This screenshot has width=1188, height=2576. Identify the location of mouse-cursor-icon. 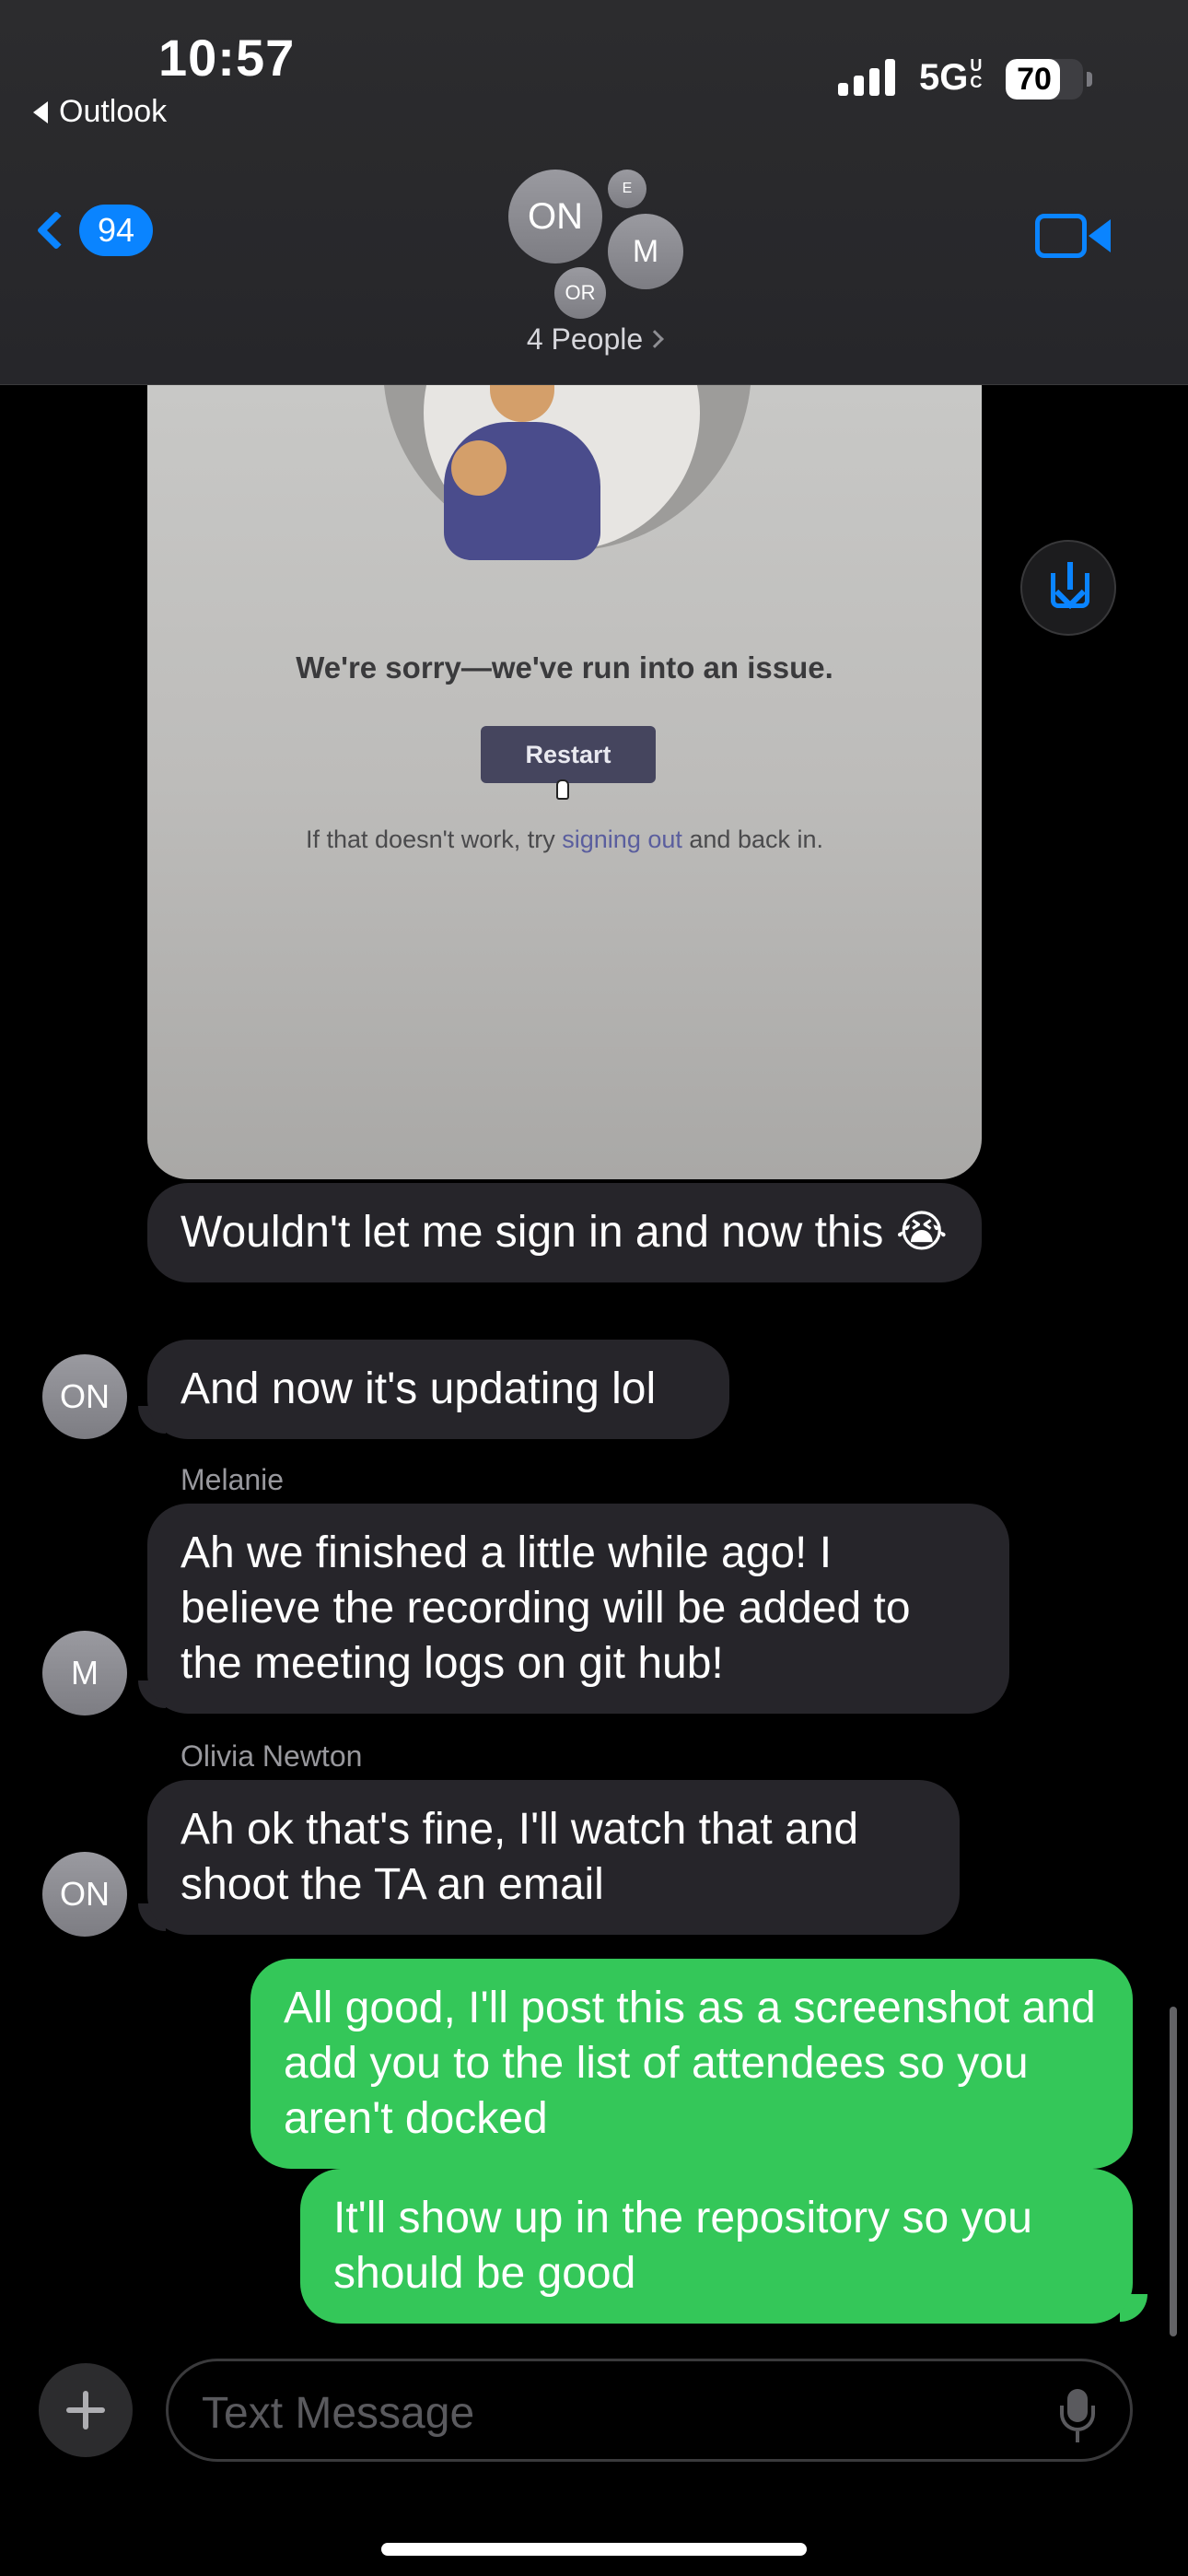
(562, 789).